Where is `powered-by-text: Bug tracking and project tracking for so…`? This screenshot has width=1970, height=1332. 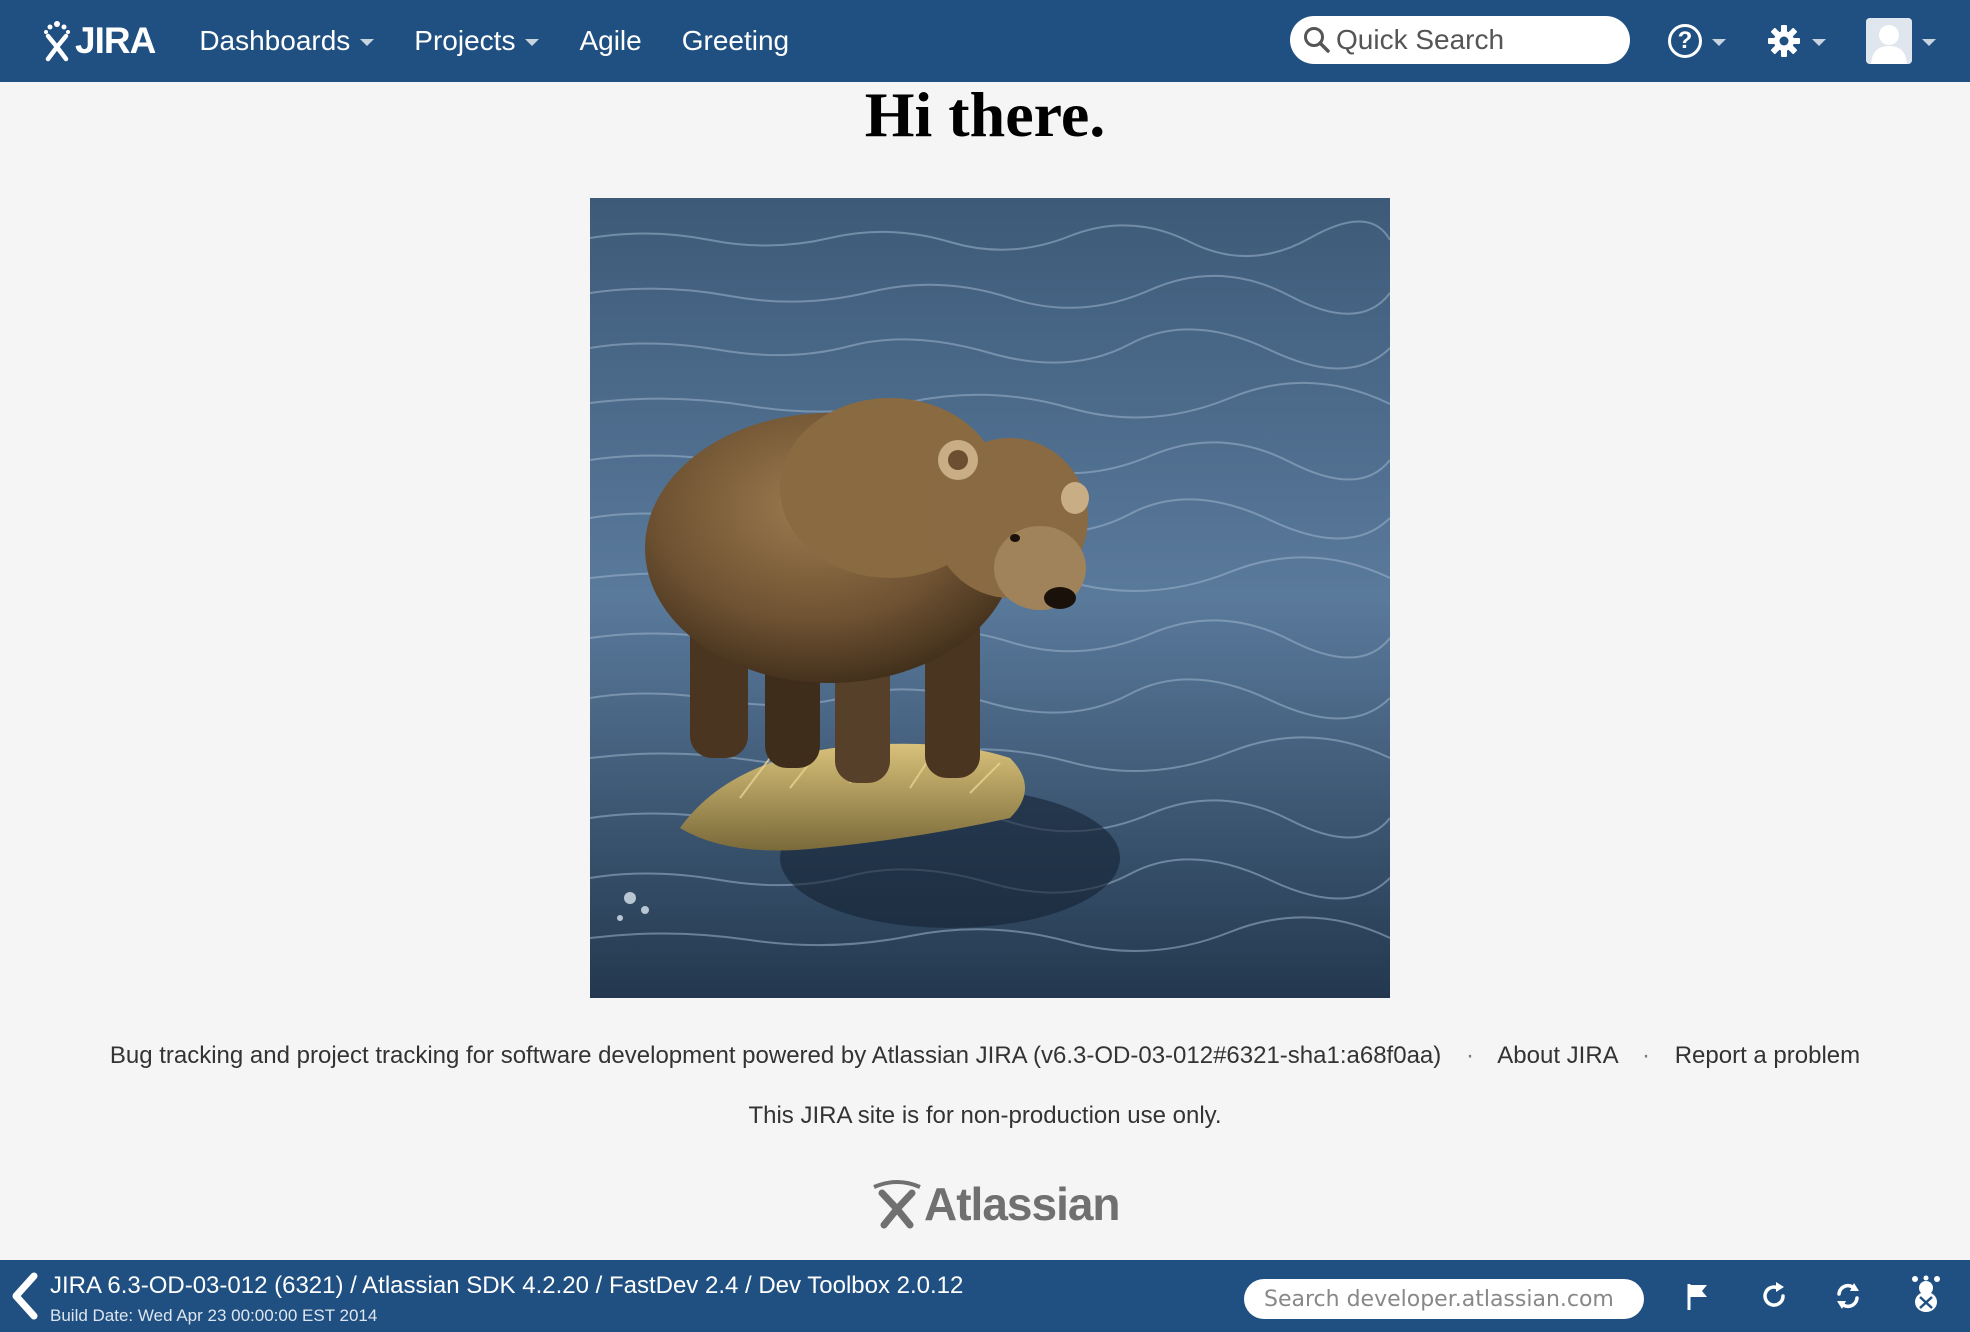
powered-by-text: Bug tracking and project tracking for so… is located at coordinates (775, 1055).